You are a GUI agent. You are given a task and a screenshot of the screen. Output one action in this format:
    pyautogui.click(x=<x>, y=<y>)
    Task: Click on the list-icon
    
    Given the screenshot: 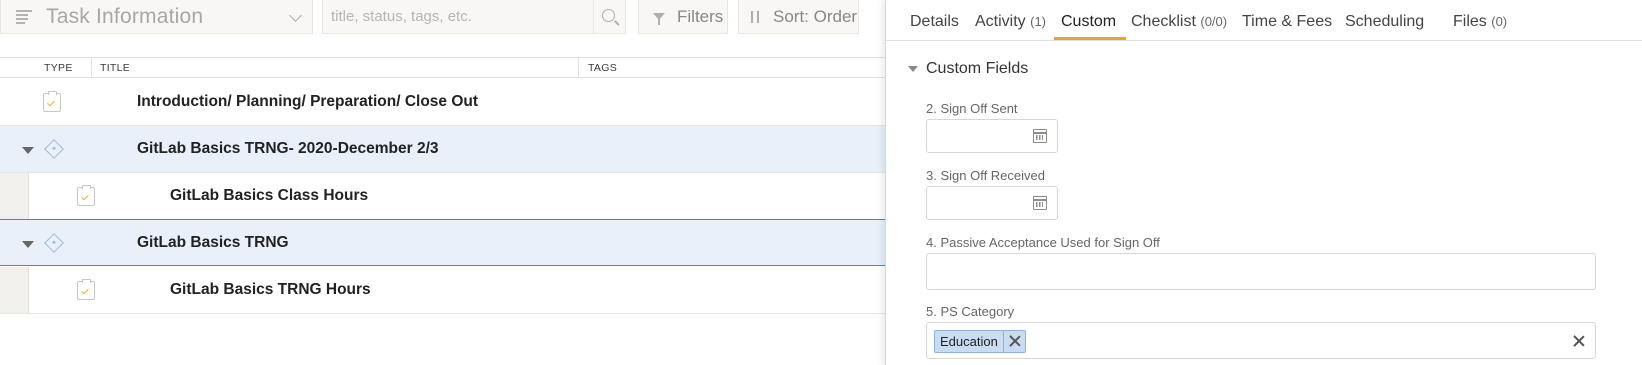 What is the action you would take?
    pyautogui.click(x=24, y=16)
    